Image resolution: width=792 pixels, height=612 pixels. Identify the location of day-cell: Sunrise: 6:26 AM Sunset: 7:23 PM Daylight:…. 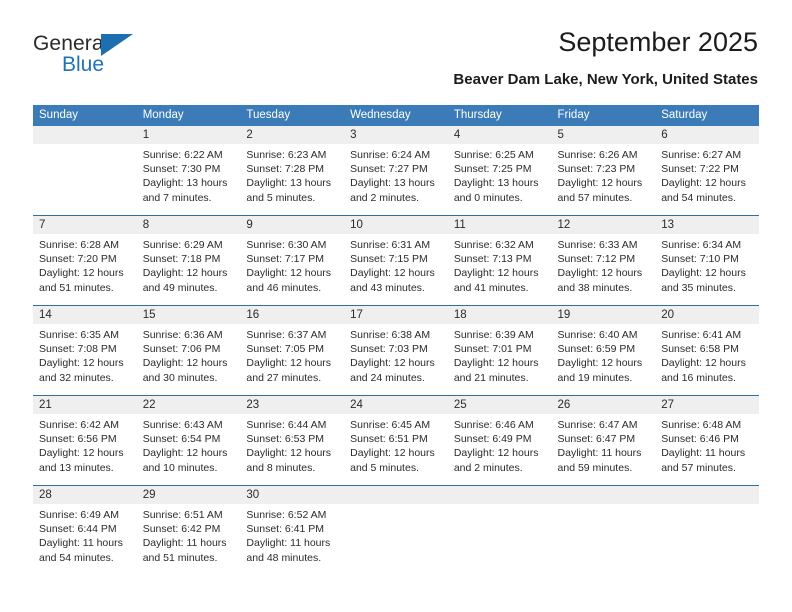
(604, 179).